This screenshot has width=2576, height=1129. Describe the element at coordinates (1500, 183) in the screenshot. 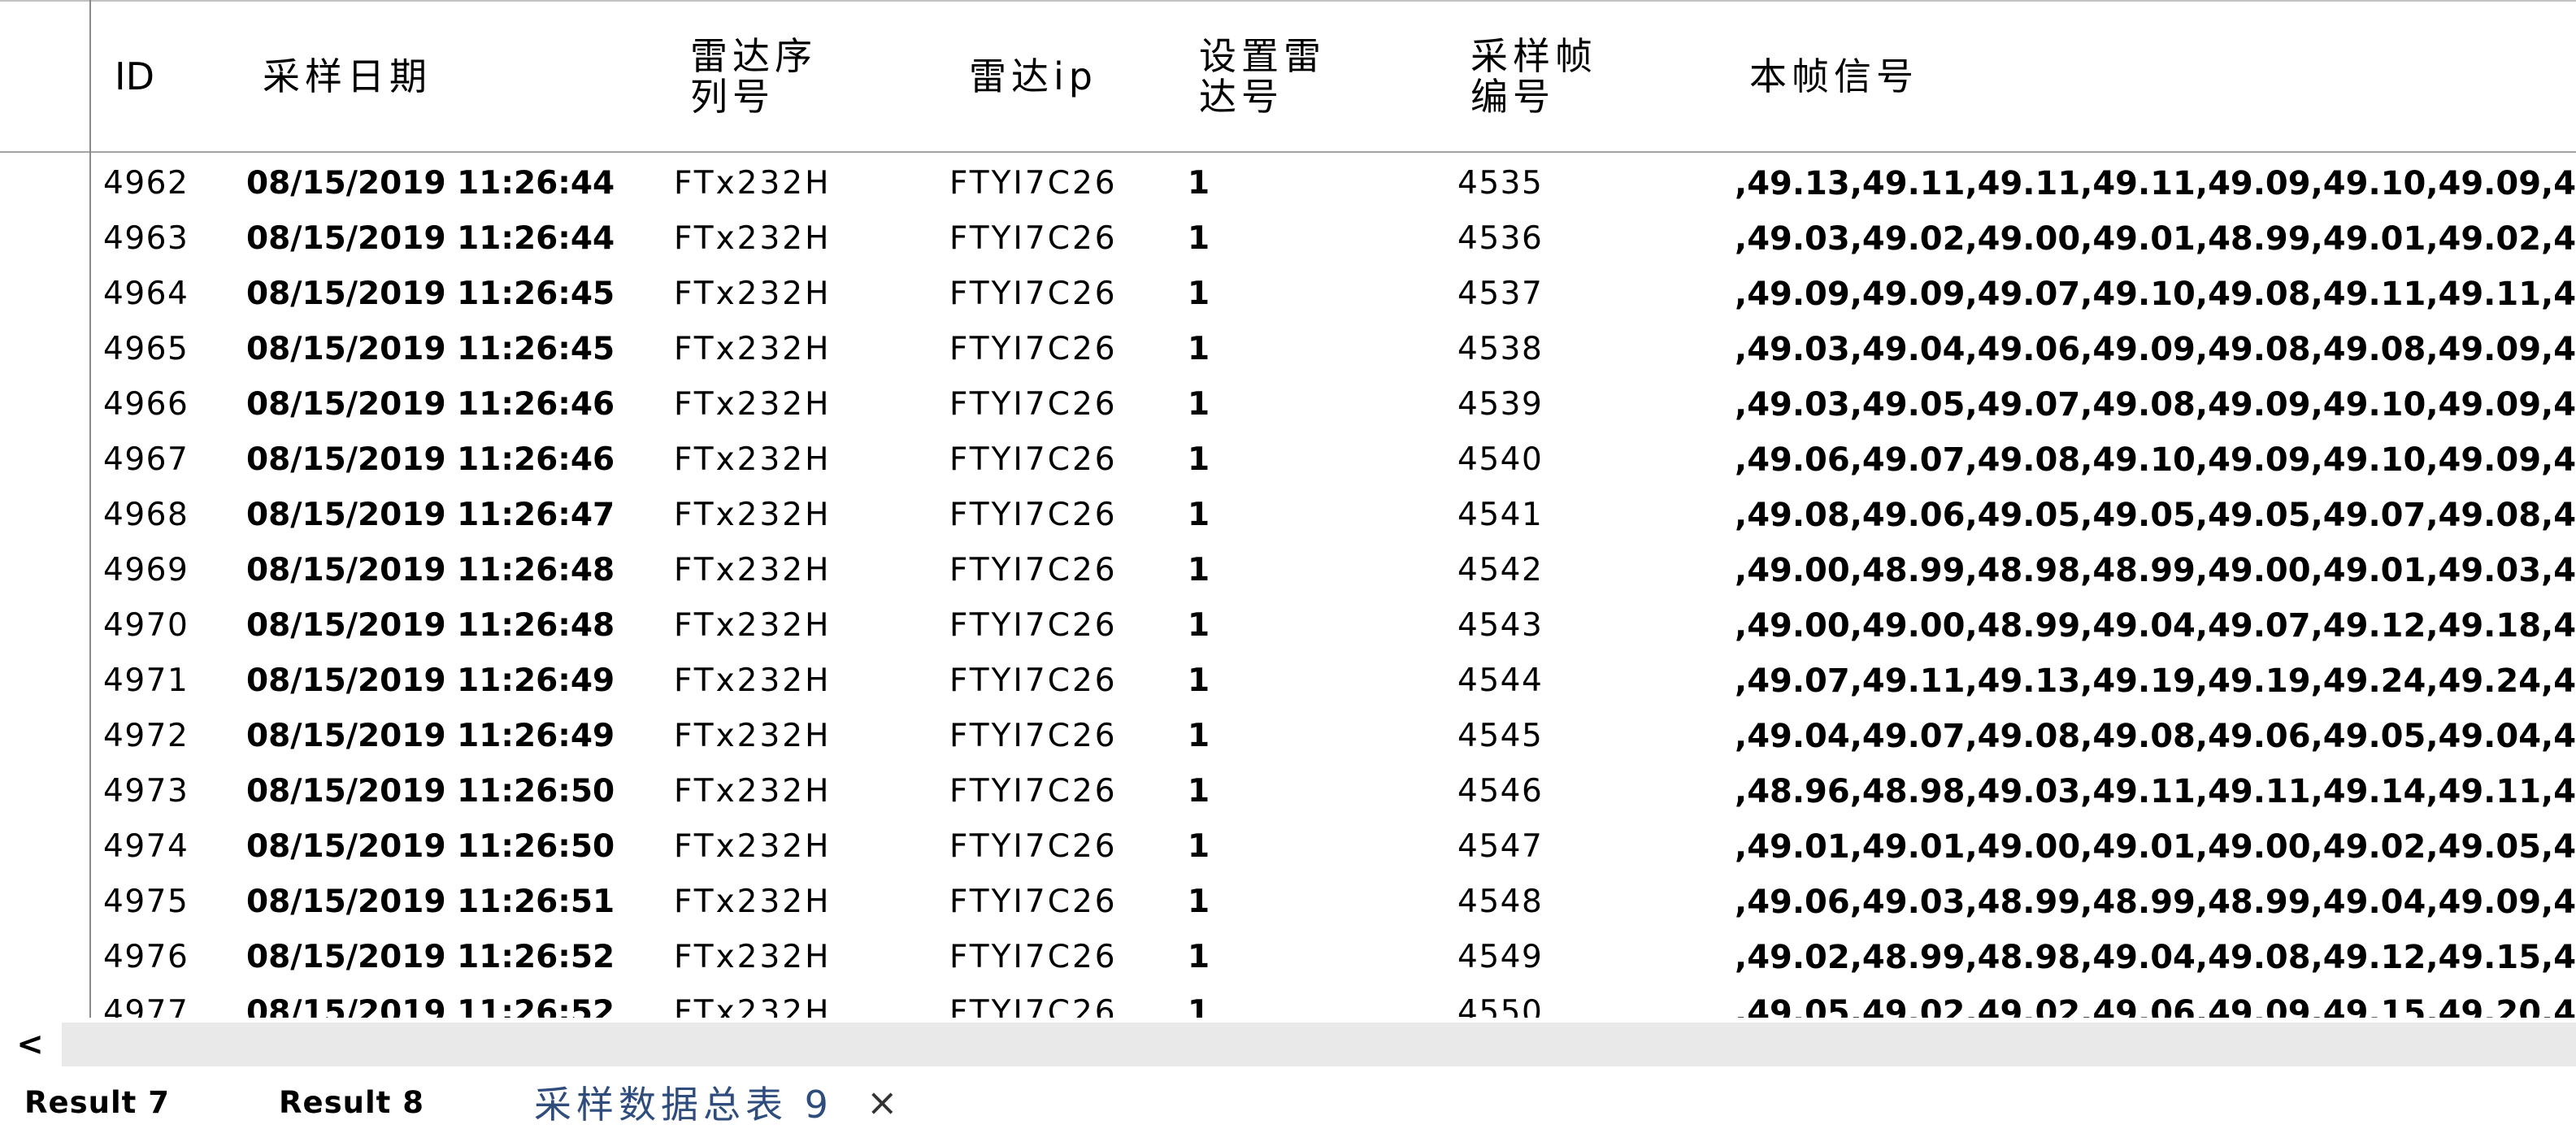

I see `cell-frame-no: 4535` at that location.